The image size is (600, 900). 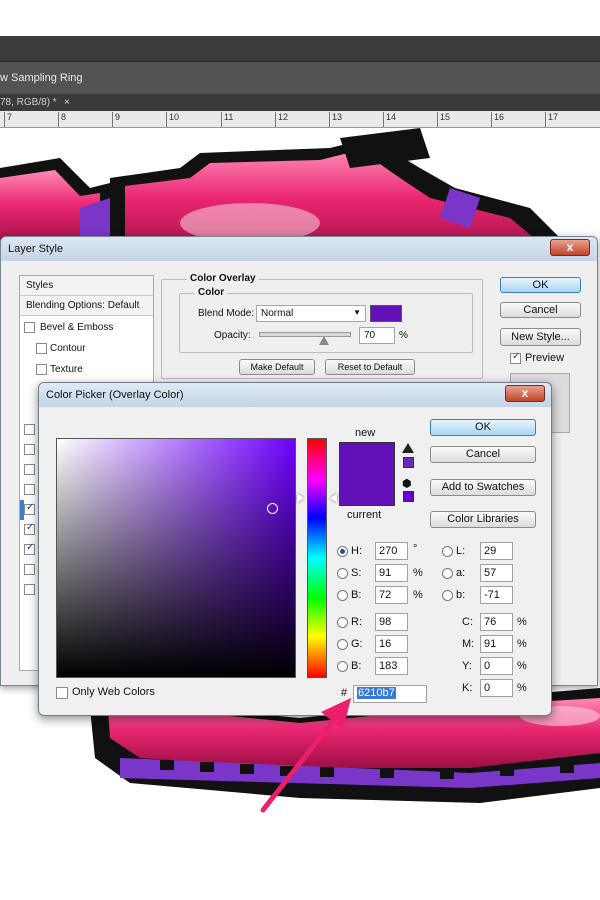 I want to click on lab-l-radio, so click(x=447, y=551).